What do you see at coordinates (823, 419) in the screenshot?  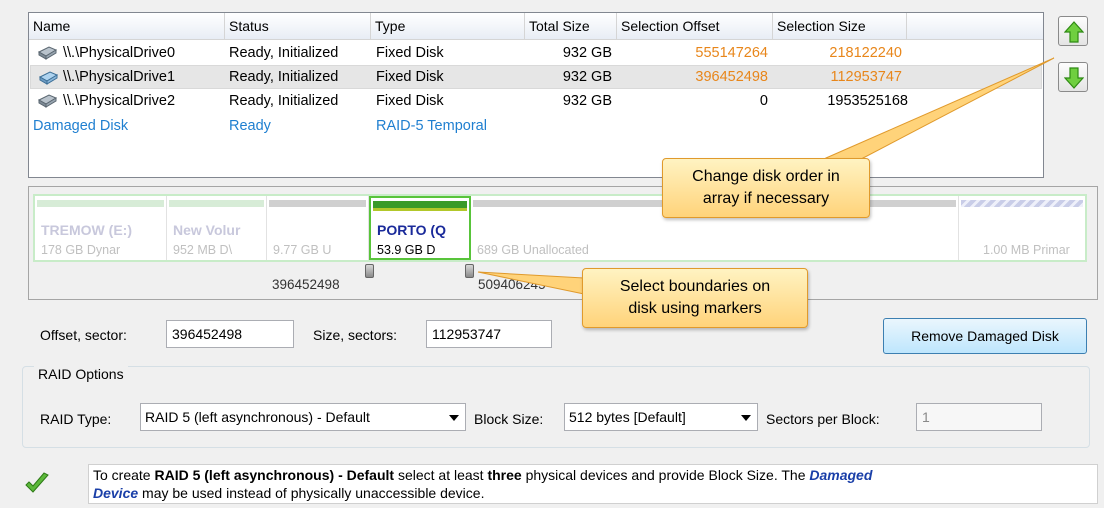 I see `sectors-per-block-label: Sectors per Block:` at bounding box center [823, 419].